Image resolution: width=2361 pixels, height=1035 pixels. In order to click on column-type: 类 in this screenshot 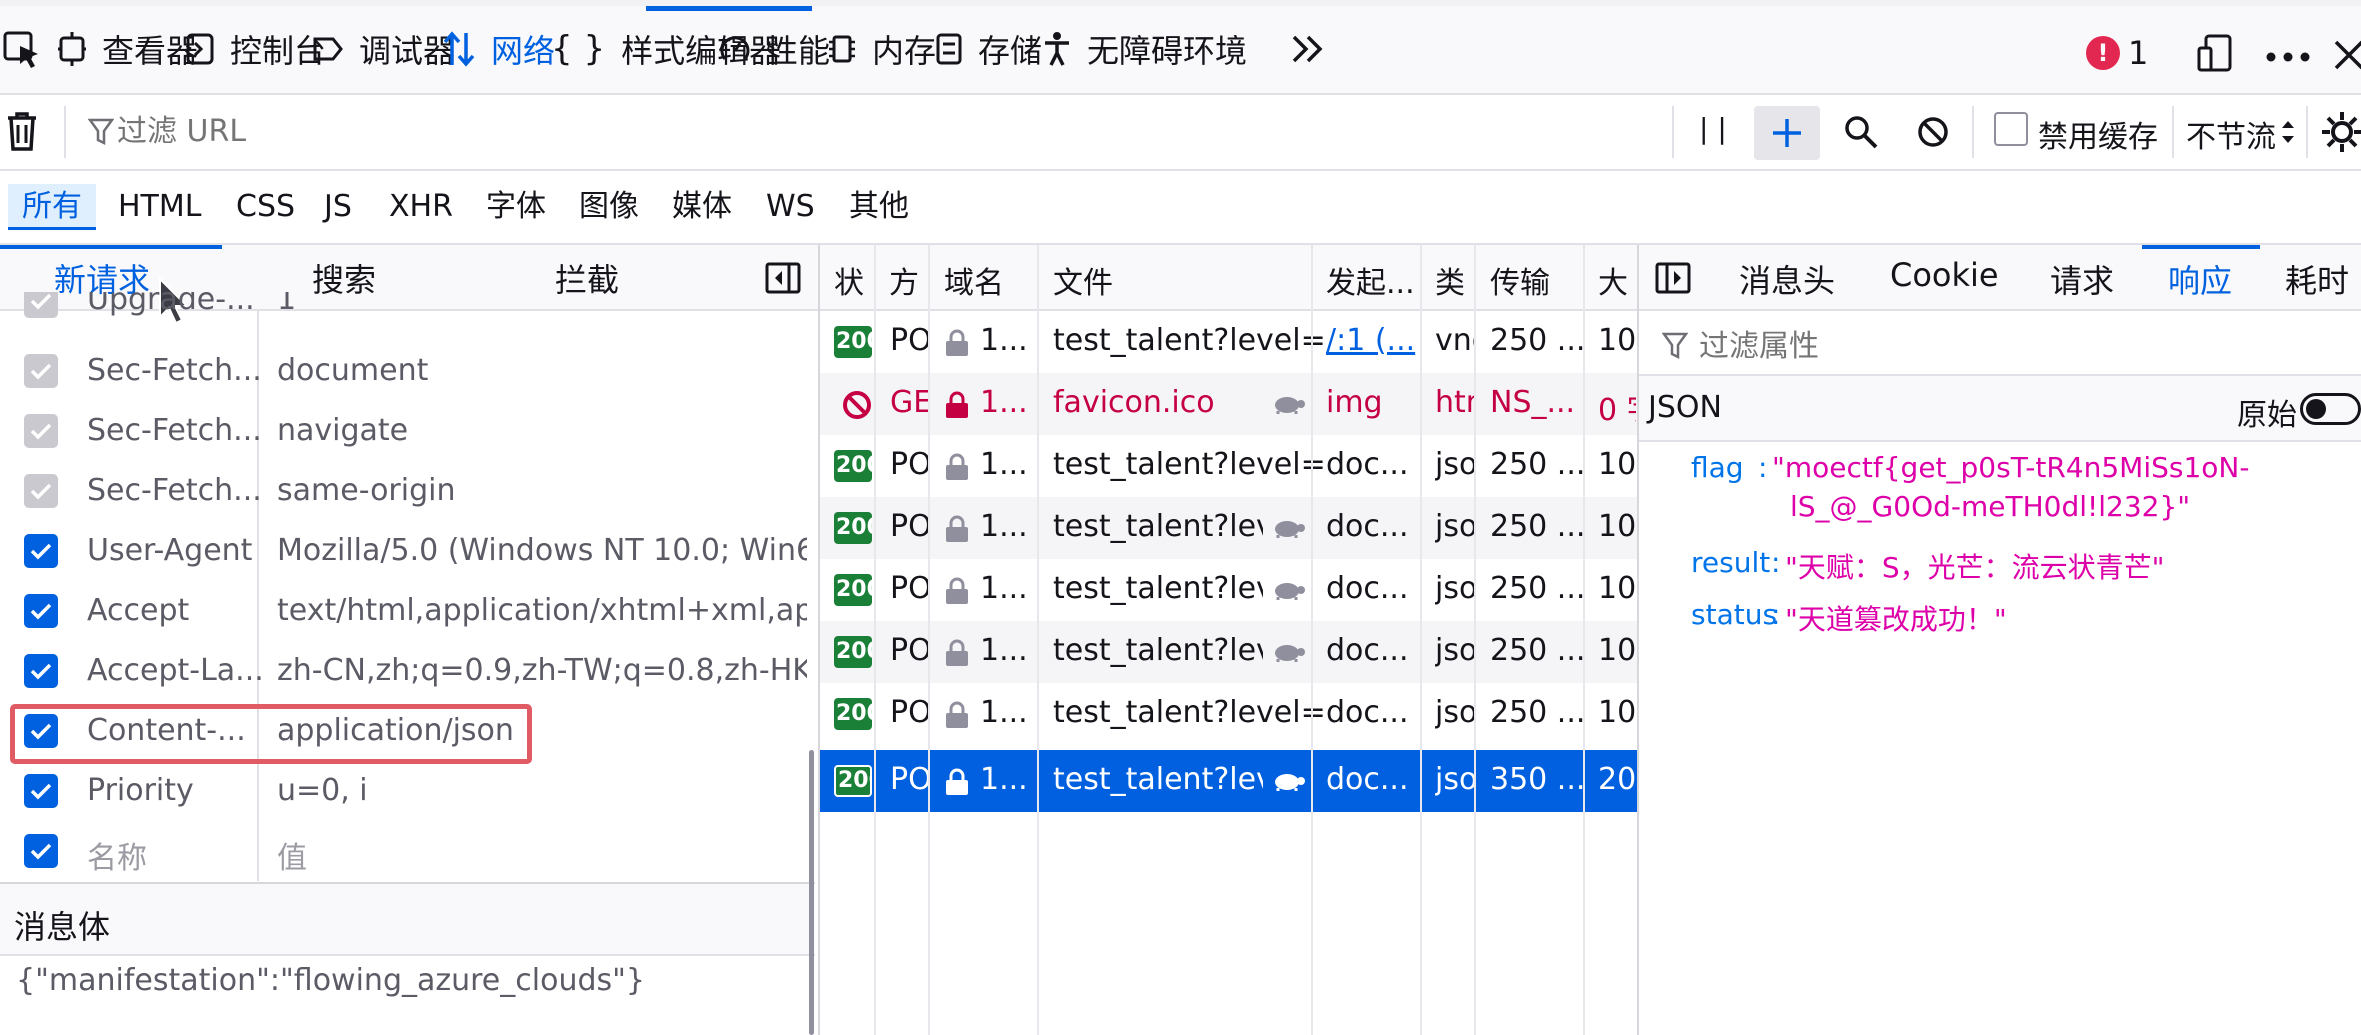, I will do `click(1450, 280)`.